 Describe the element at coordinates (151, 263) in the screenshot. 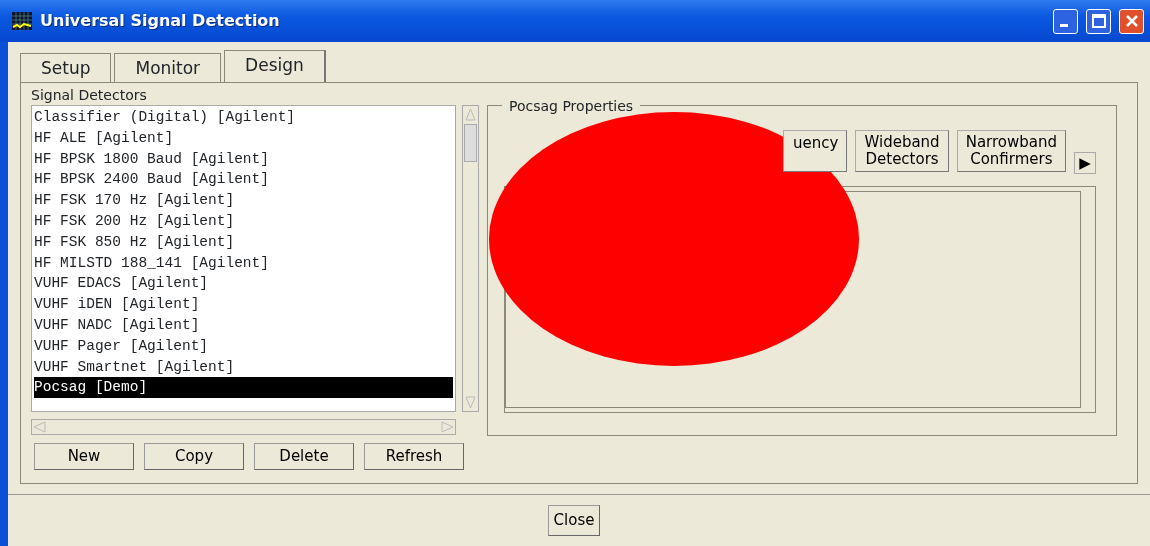

I see `list-item: HF MILSTD 188_141 [Agilent]` at that location.